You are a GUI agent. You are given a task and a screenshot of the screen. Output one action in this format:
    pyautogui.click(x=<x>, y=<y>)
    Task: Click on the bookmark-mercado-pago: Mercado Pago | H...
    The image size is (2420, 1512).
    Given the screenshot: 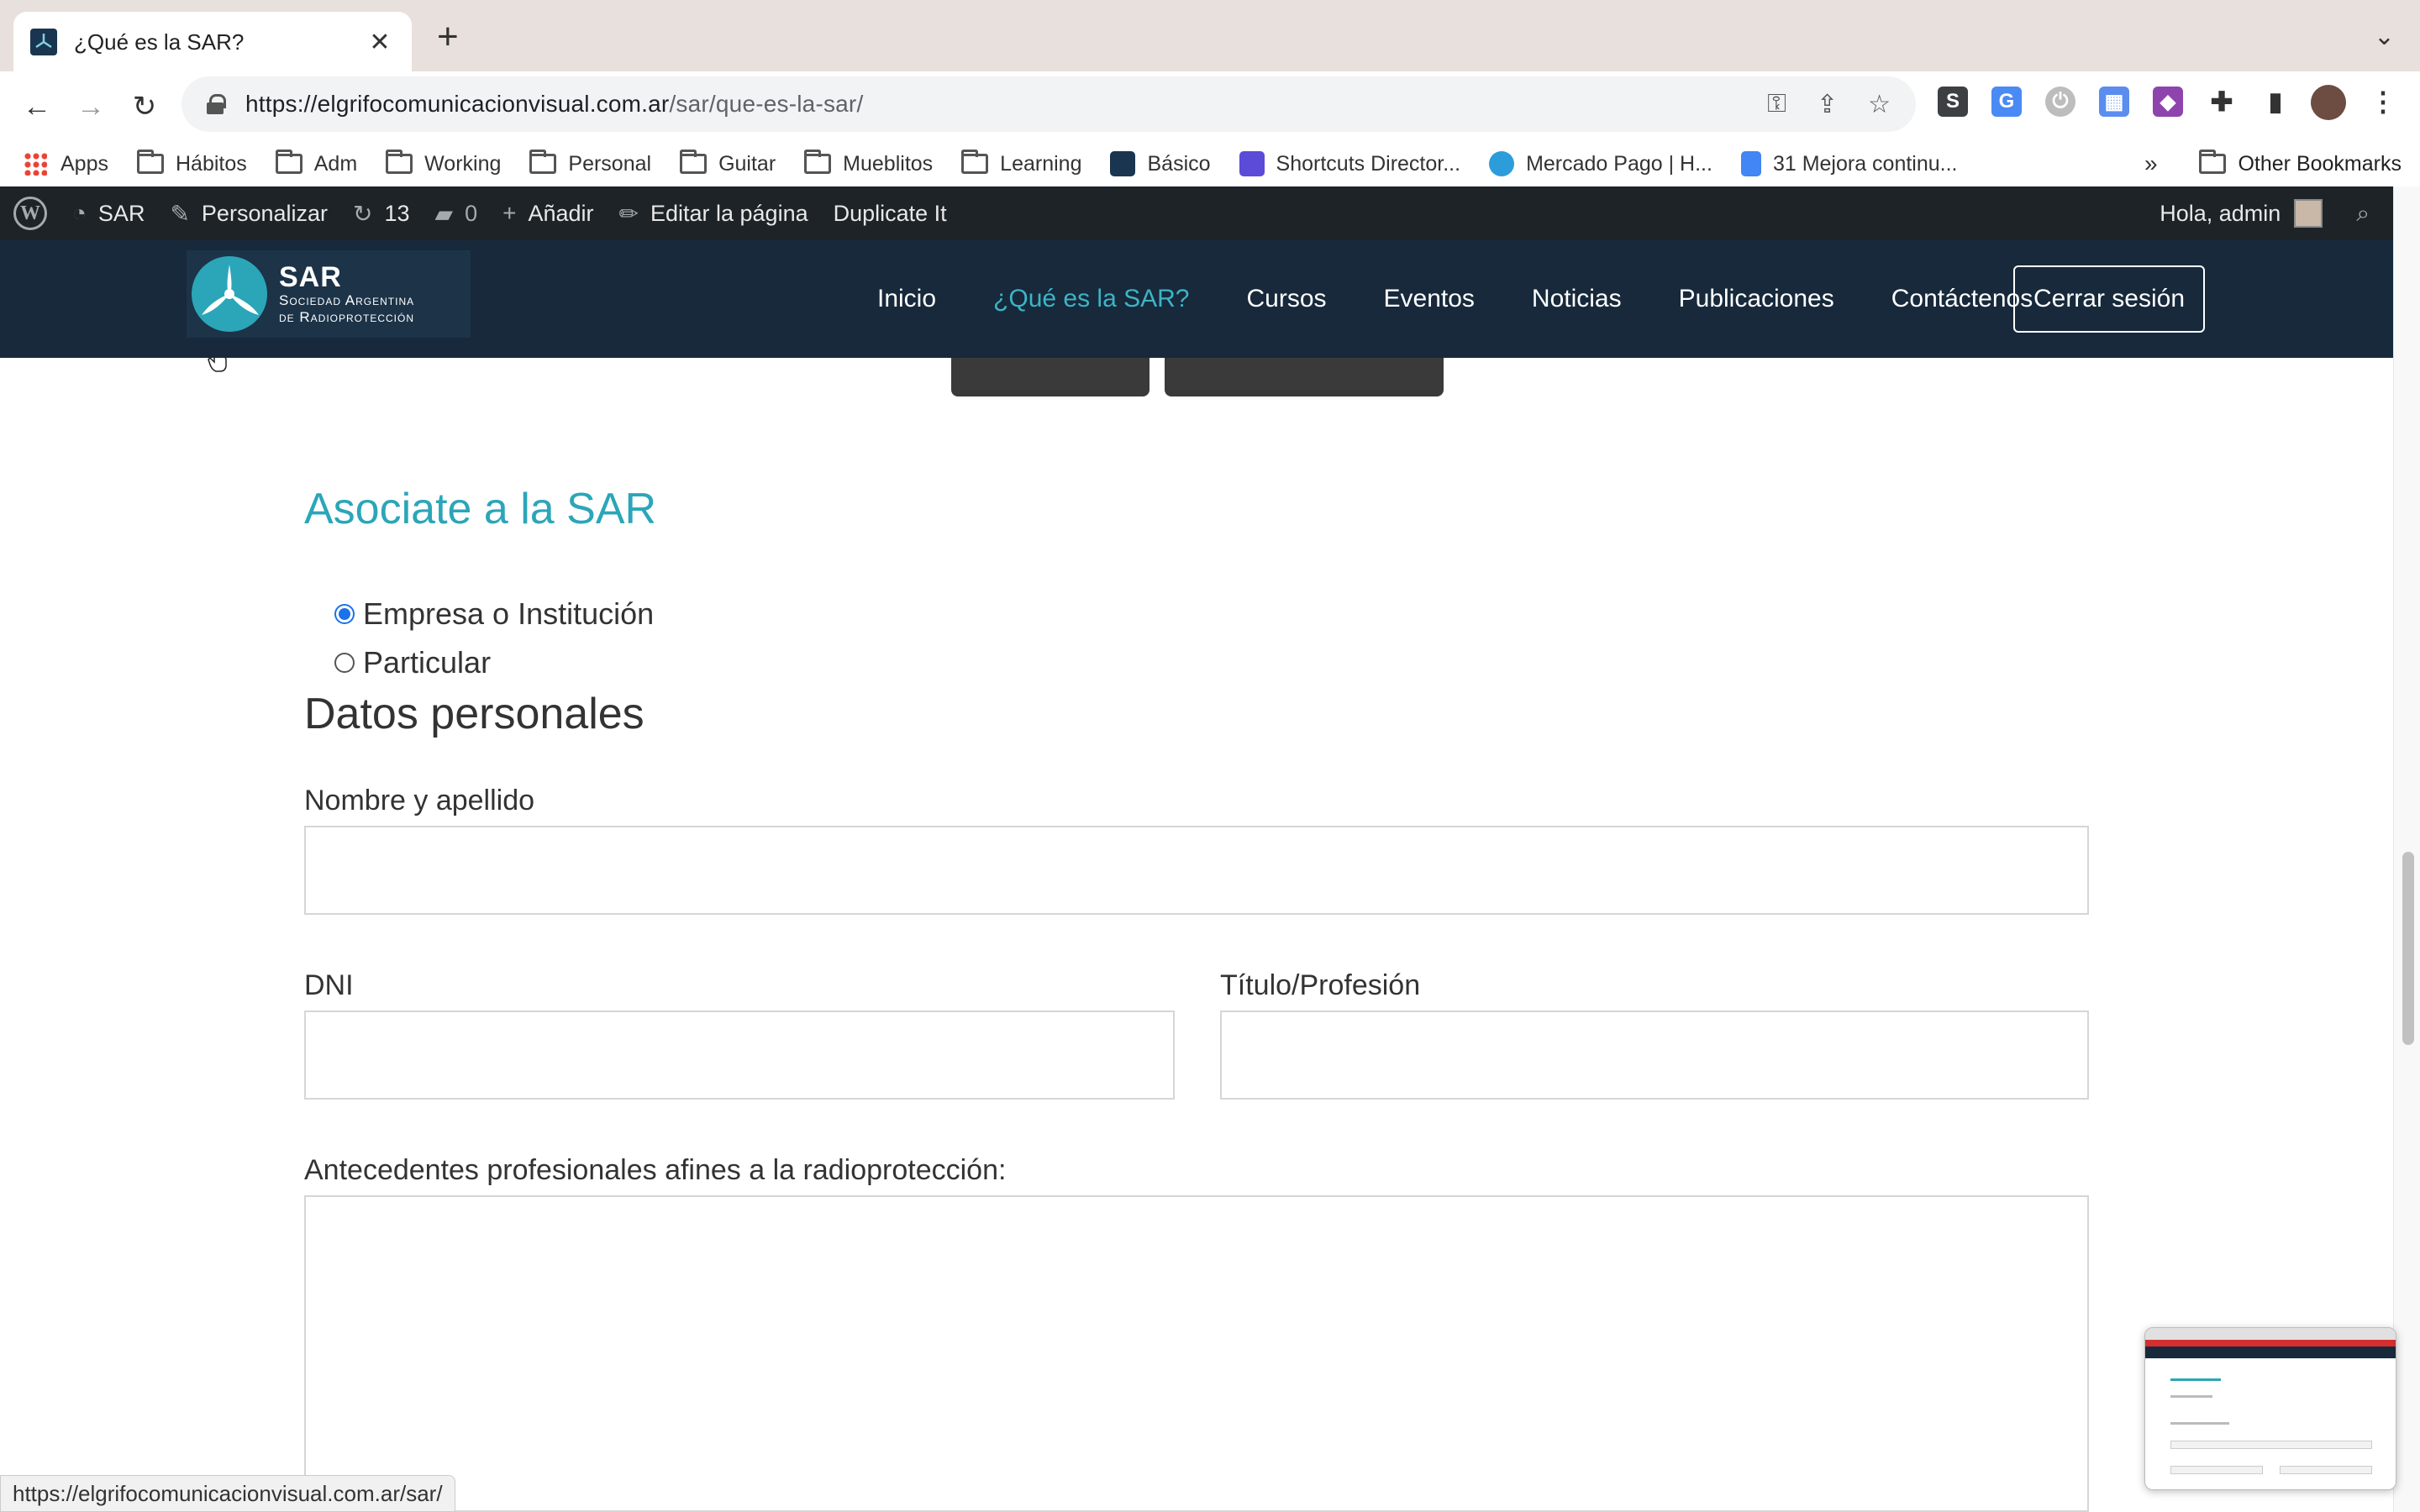 What is the action you would take?
    pyautogui.click(x=1600, y=163)
    